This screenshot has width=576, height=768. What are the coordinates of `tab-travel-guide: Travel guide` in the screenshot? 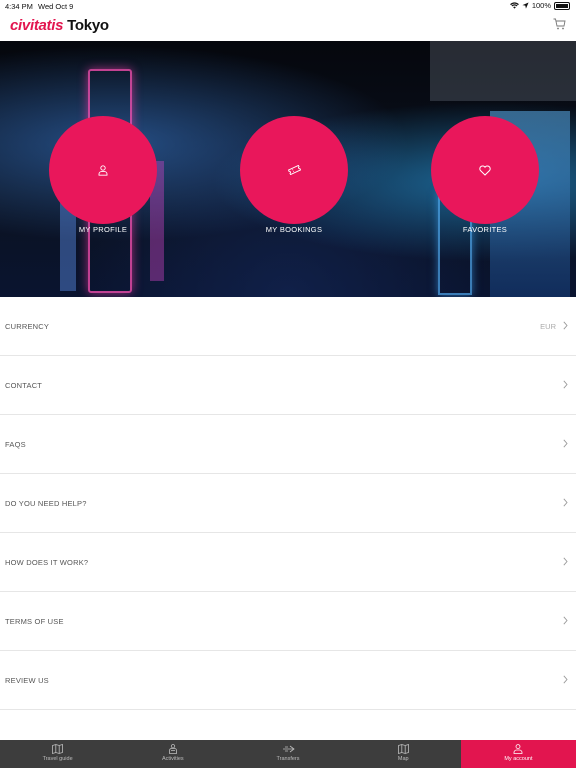 It's located at (57, 754).